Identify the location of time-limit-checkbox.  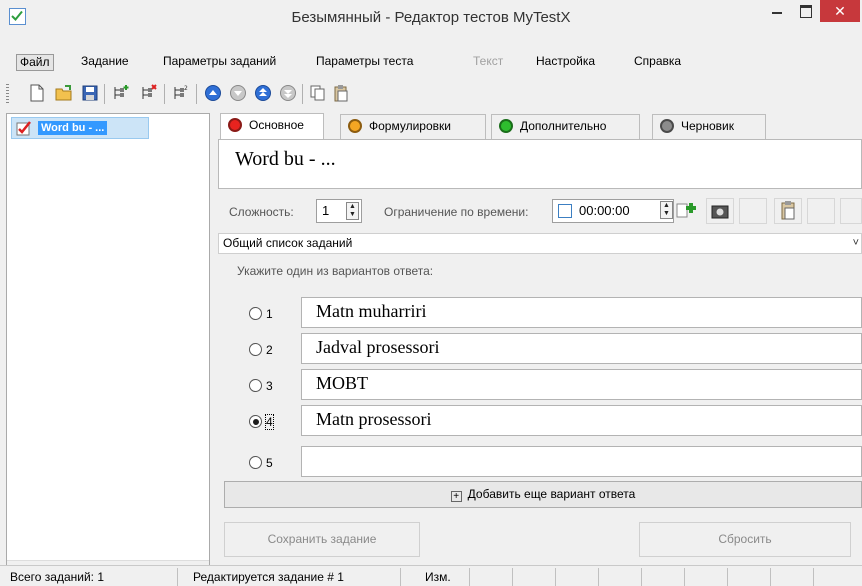
(565, 211).